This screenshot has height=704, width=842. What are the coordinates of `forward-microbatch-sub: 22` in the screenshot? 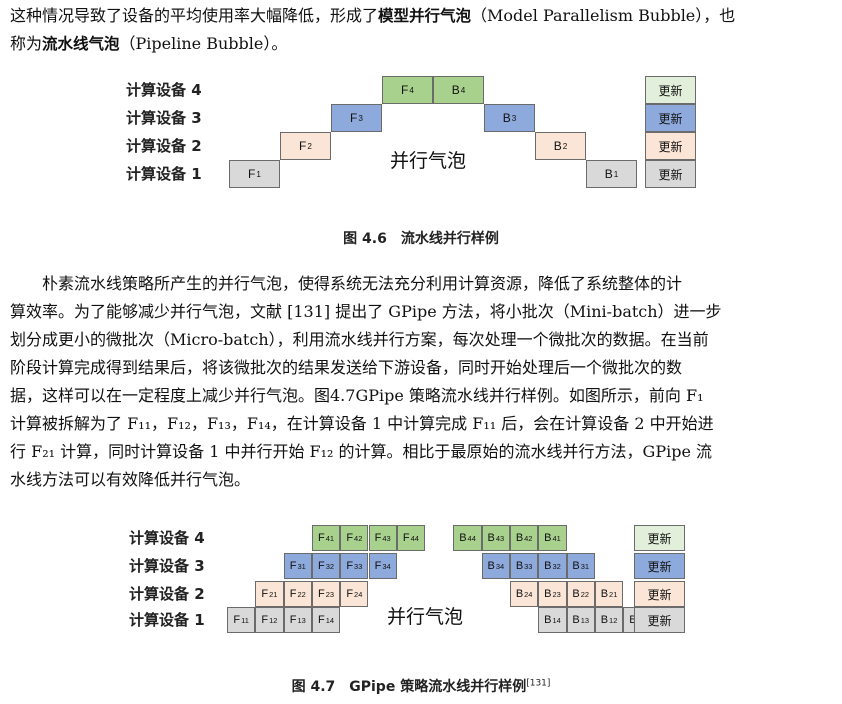 It's located at (301, 594).